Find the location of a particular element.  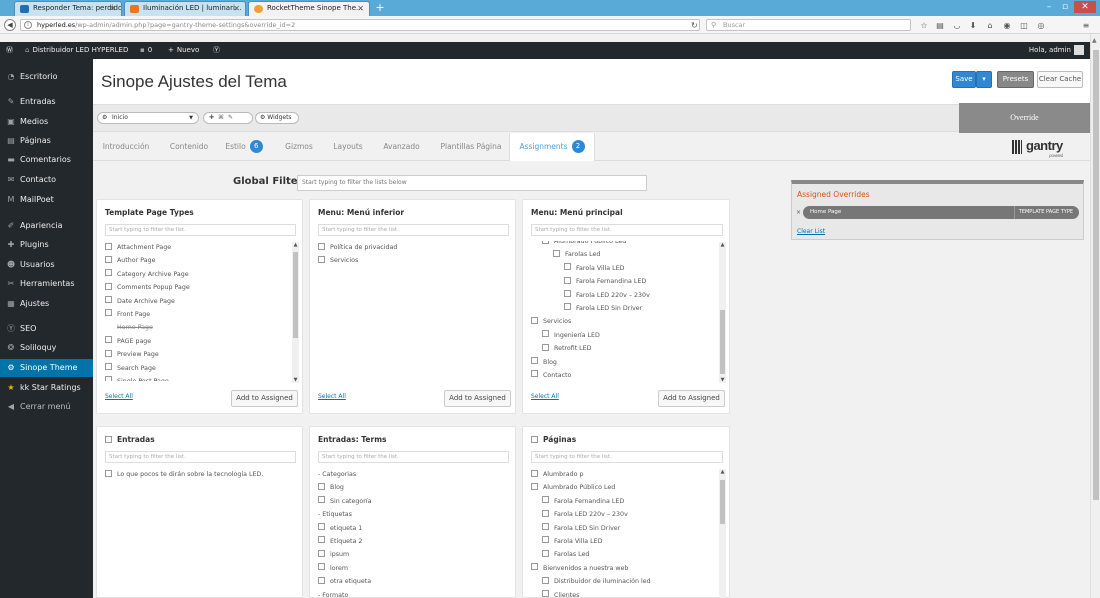

sidebar-item-medios: ▣ Medios is located at coordinates (46, 122).